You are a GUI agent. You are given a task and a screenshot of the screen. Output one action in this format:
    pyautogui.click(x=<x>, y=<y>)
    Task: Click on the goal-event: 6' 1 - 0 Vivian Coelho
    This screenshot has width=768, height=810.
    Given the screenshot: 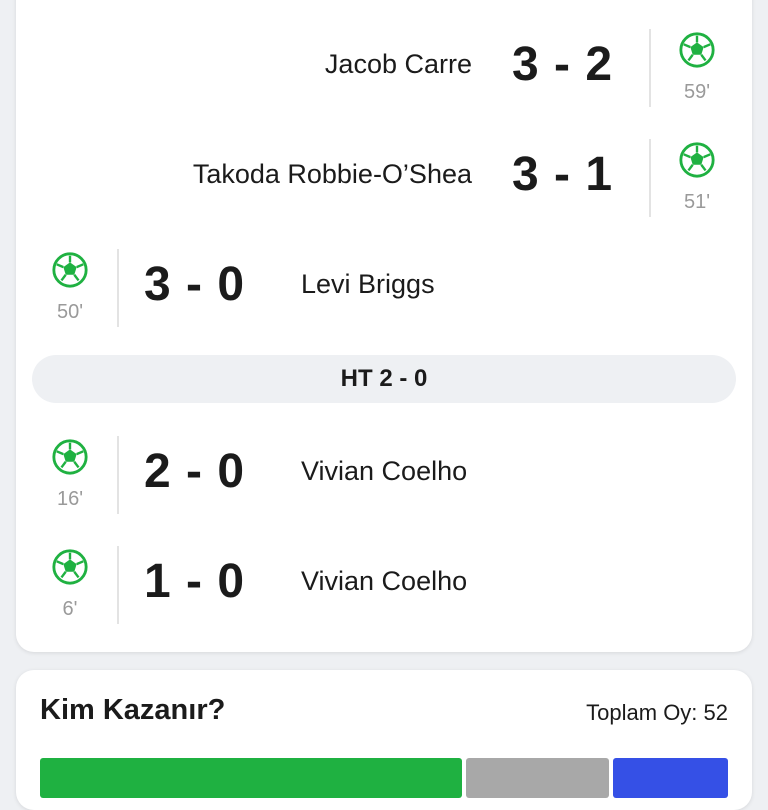 What is the action you would take?
    pyautogui.click(x=384, y=592)
    